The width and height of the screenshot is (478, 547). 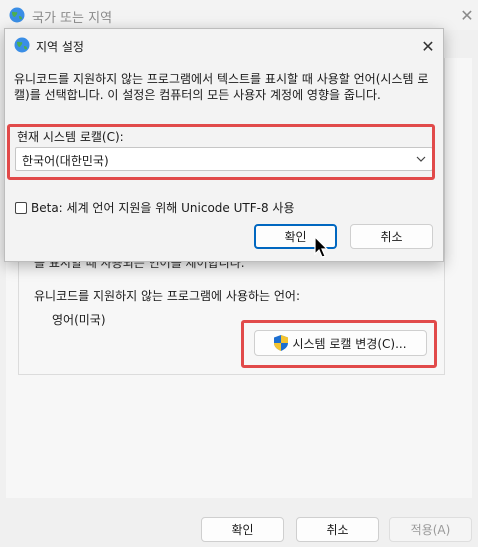 What do you see at coordinates (428, 46) in the screenshot?
I see `dialog-close-icon: ✕` at bounding box center [428, 46].